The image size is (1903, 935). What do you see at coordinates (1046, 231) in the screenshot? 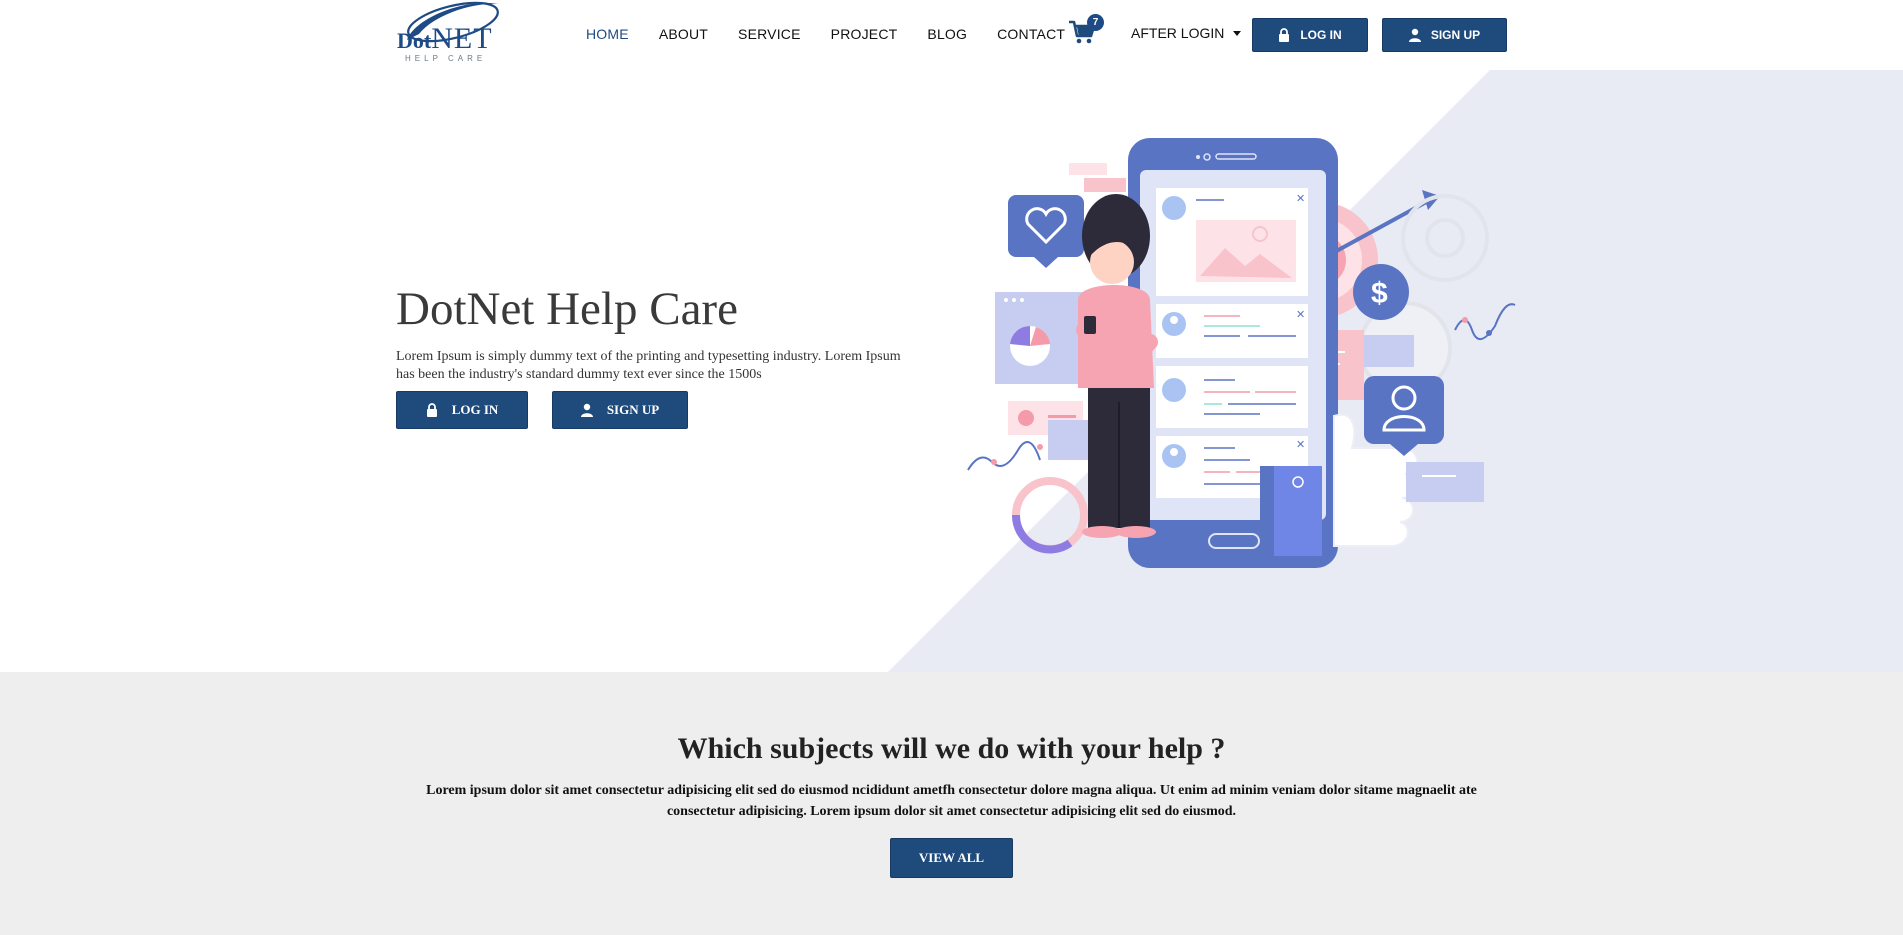
I see `heart-bubble-icon` at bounding box center [1046, 231].